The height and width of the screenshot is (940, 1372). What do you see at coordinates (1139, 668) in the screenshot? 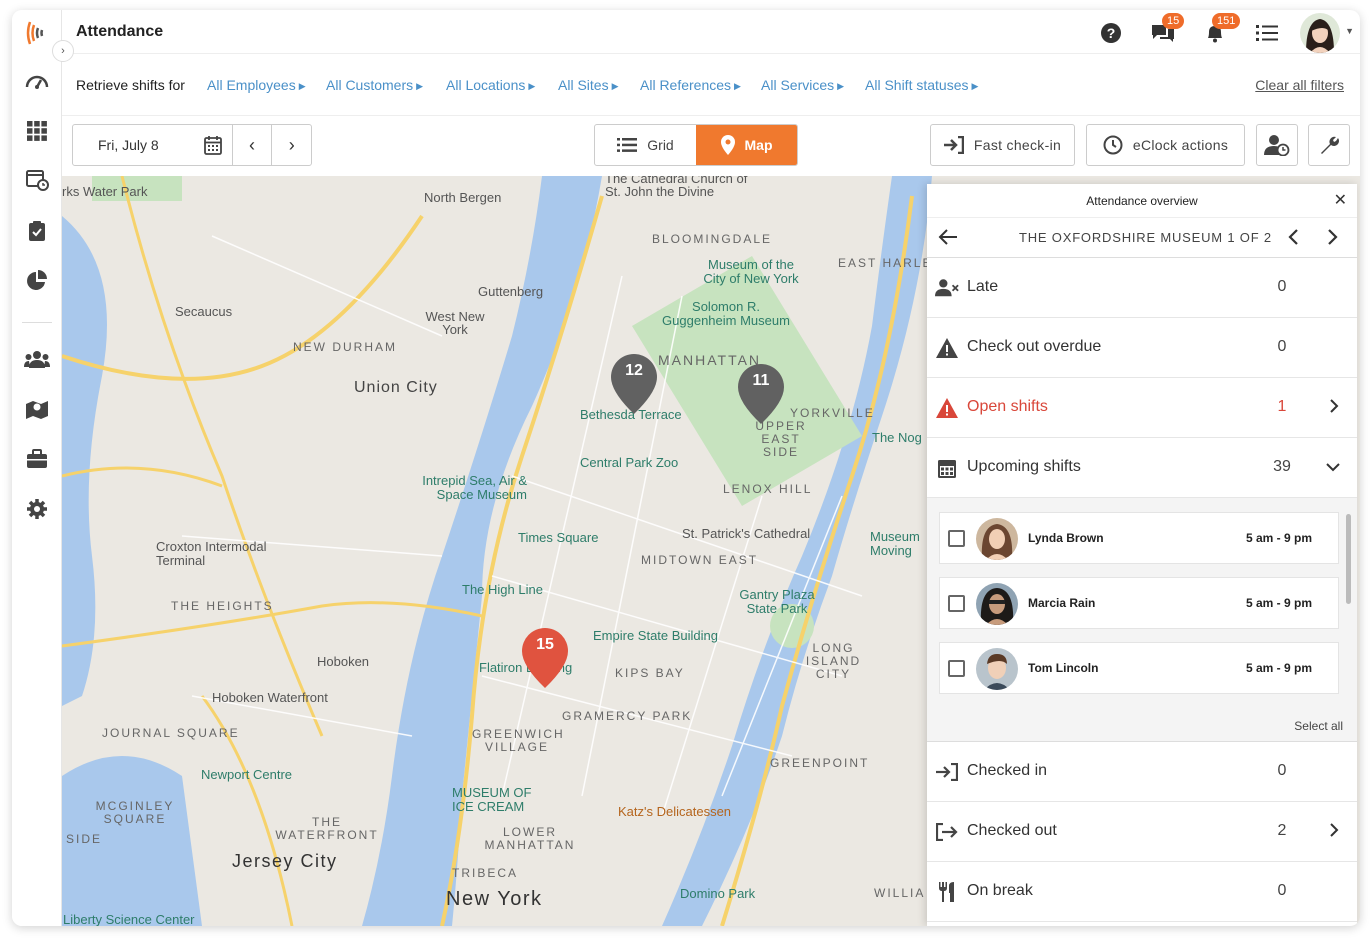
I see `shift-item: Tom Lincoln 5 am - 9 pm` at bounding box center [1139, 668].